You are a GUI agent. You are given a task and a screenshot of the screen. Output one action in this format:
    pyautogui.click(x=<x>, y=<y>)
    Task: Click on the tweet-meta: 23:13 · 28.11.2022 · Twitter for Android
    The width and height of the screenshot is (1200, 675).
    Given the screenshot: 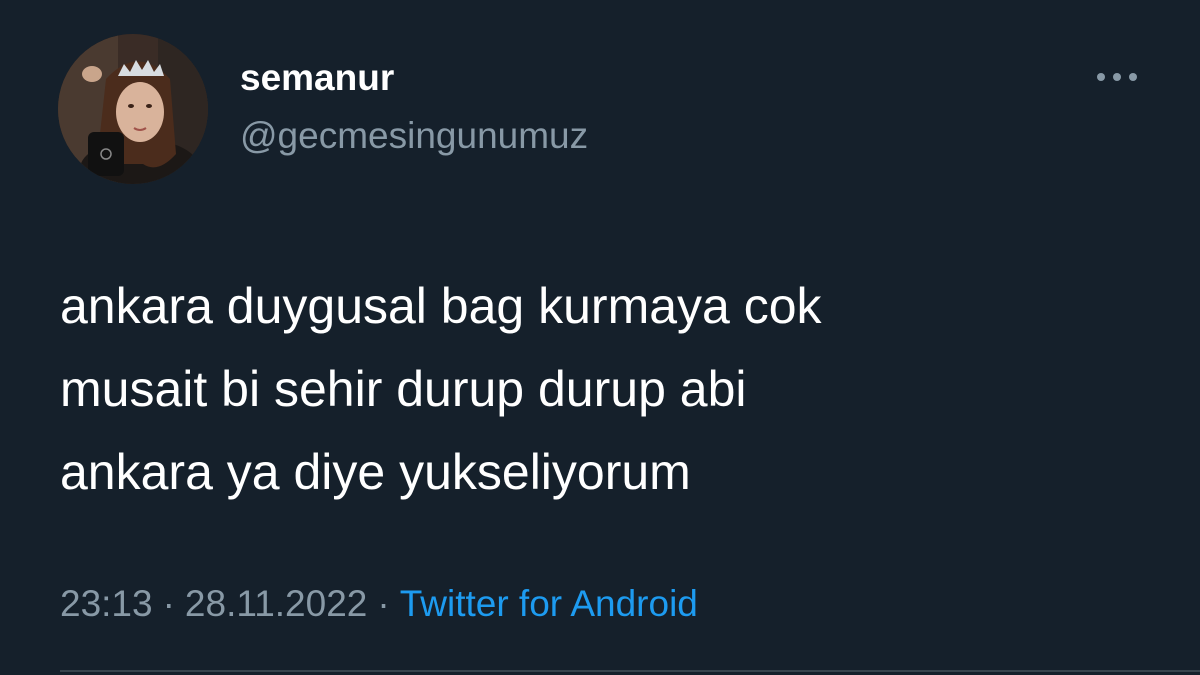 What is the action you would take?
    pyautogui.click(x=379, y=604)
    